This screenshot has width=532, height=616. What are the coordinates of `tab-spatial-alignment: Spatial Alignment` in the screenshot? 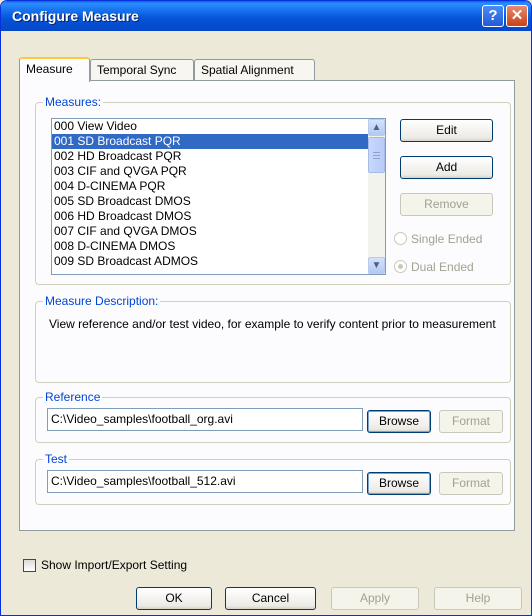 It's located at (254, 69).